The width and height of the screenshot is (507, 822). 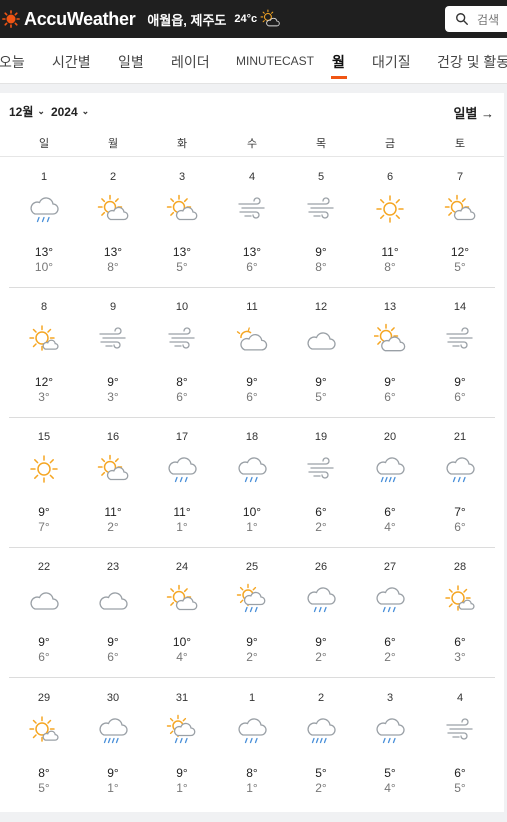 I want to click on calendar-day: 16 11° 2°, so click(x=113, y=496).